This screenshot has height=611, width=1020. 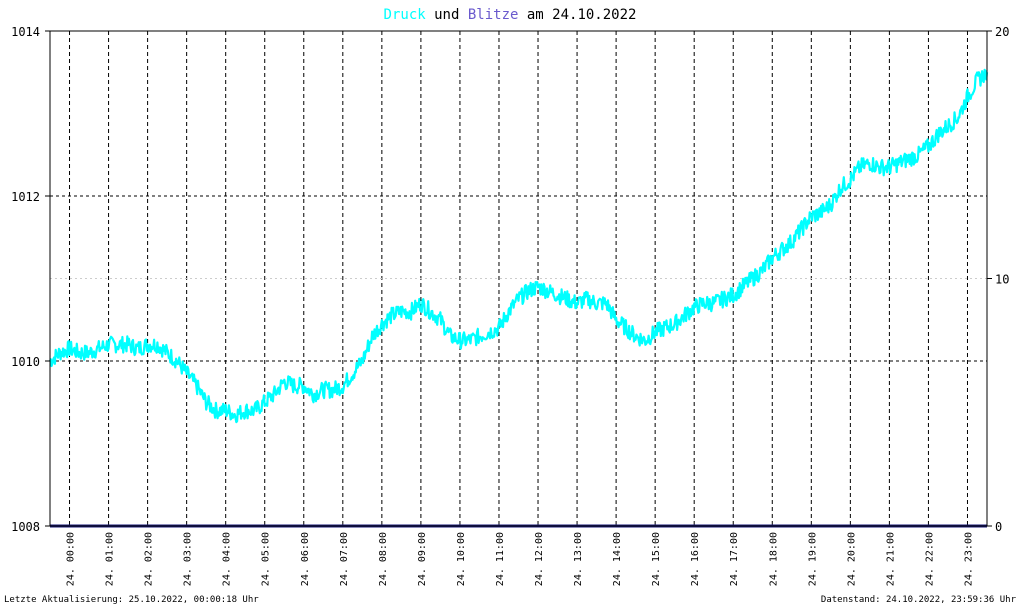 I want to click on y-left-tick-label: 1008, so click(x=25, y=527).